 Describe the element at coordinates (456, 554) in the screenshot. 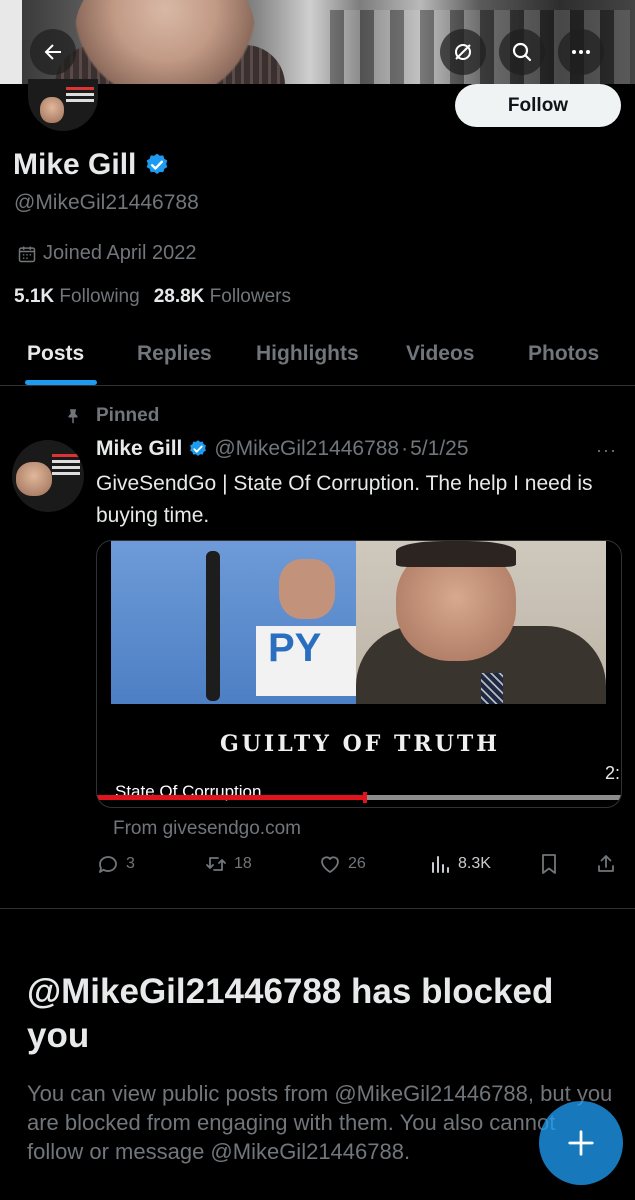

I see `card-hair` at that location.